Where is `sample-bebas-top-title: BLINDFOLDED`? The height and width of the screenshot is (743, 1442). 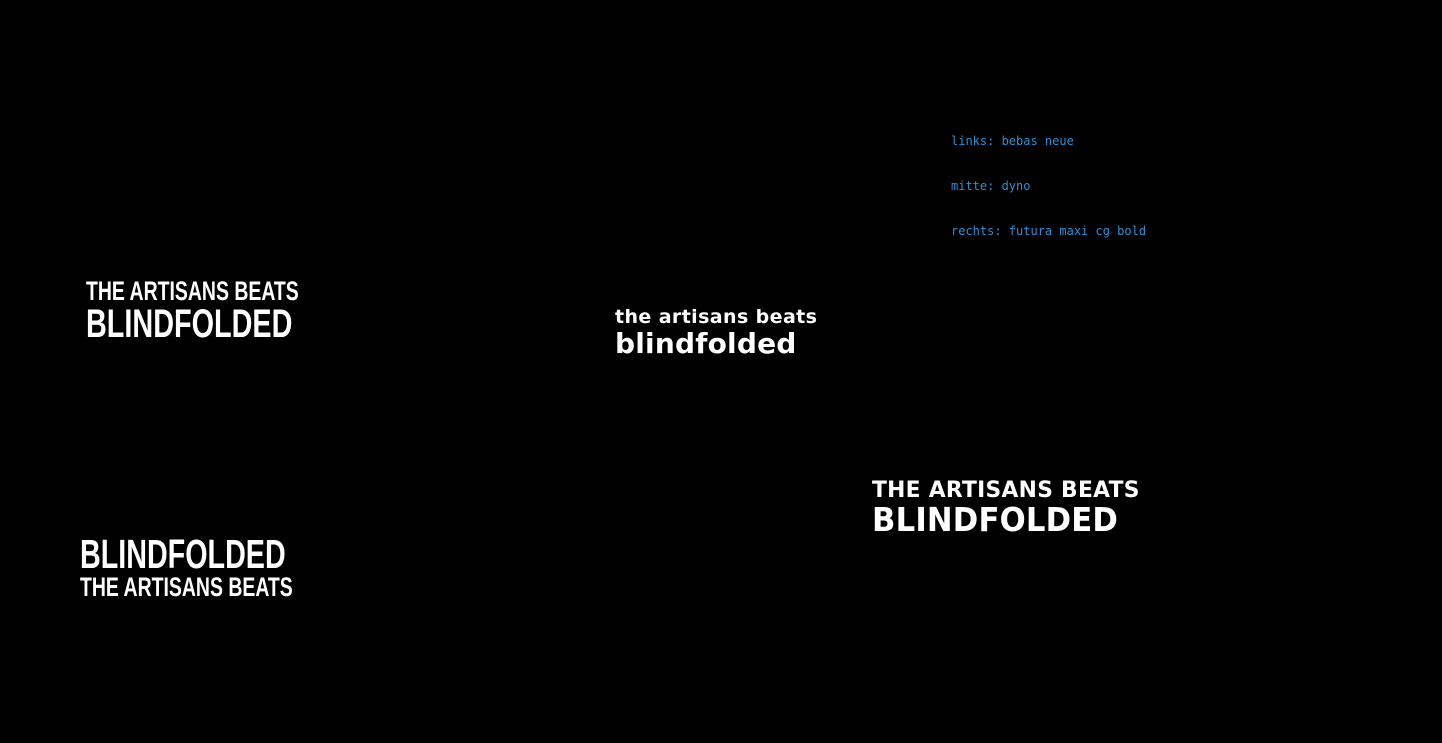
sample-bebas-top-title: BLINDFOLDED is located at coordinates (189, 324).